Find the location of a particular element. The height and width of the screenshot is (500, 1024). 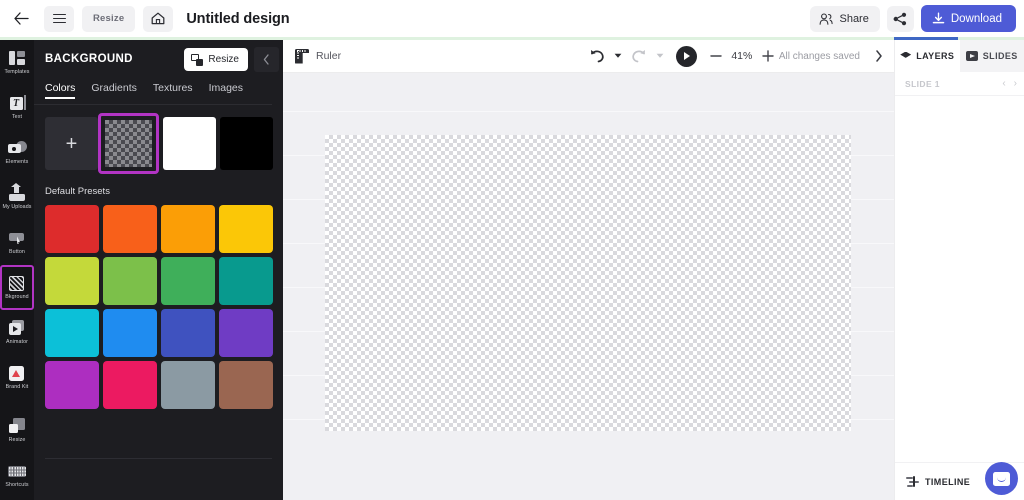

toolbar-expand-button is located at coordinates (879, 56).